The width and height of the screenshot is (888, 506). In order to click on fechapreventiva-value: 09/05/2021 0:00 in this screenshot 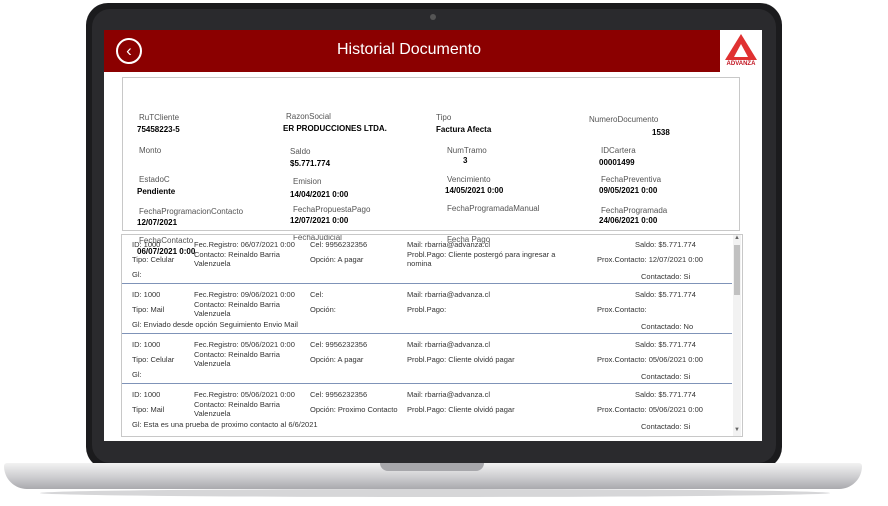, I will do `click(628, 190)`.